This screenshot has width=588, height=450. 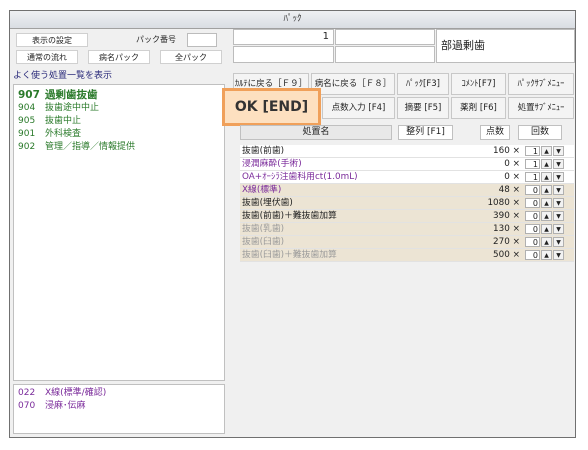 What do you see at coordinates (52, 40) in the screenshot?
I see `display-settings-button: 表示の設定` at bounding box center [52, 40].